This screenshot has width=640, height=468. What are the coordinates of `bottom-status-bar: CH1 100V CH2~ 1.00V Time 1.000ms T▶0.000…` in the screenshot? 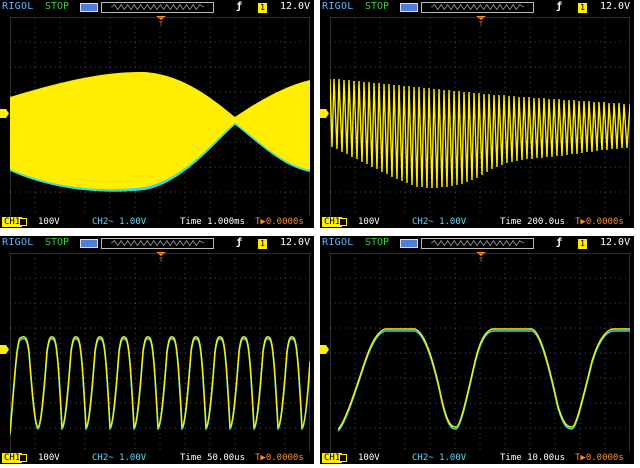 It's located at (157, 222).